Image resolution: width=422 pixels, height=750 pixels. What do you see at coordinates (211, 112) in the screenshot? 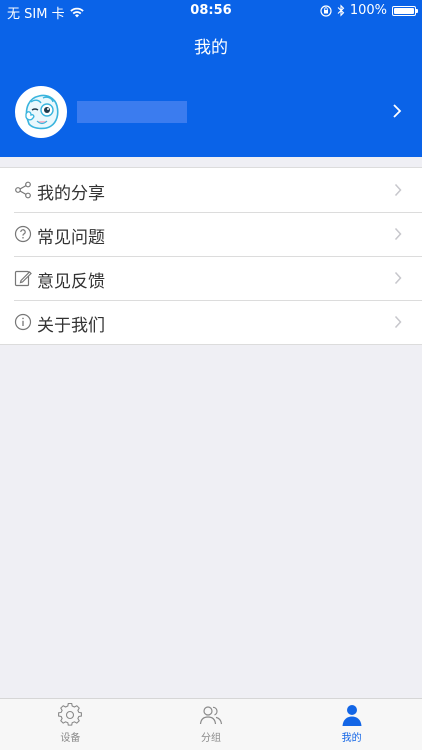
I see `profile-row` at bounding box center [211, 112].